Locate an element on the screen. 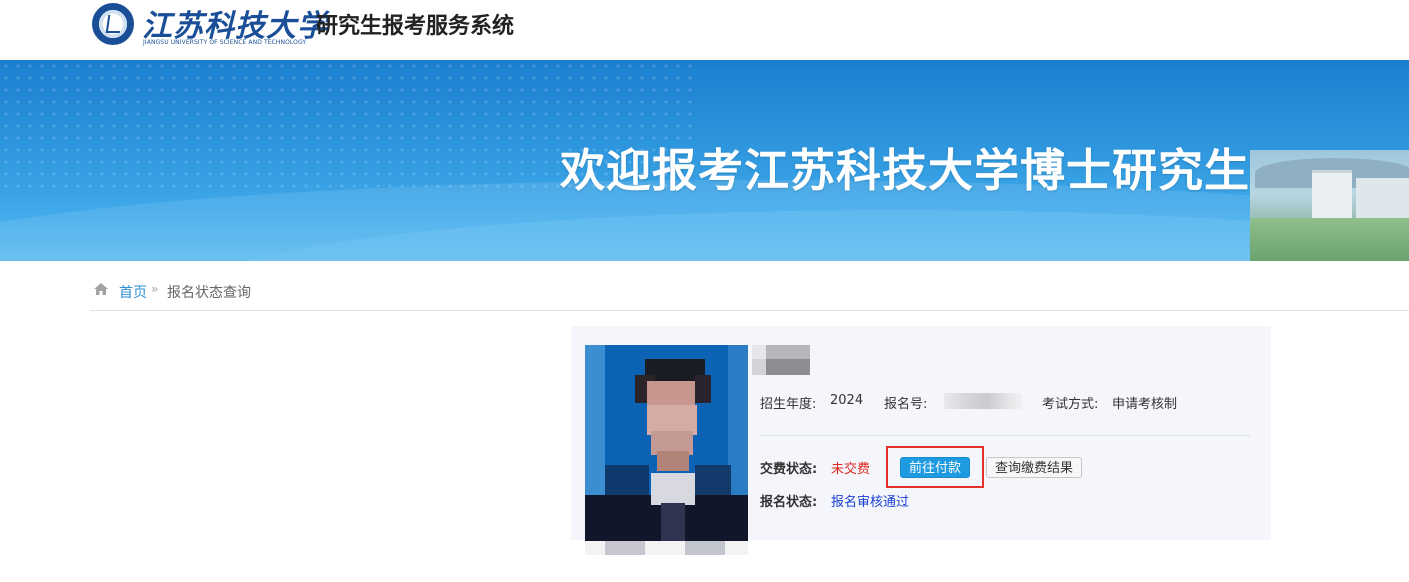  go-to-payment-button: 前往付款 is located at coordinates (935, 467).